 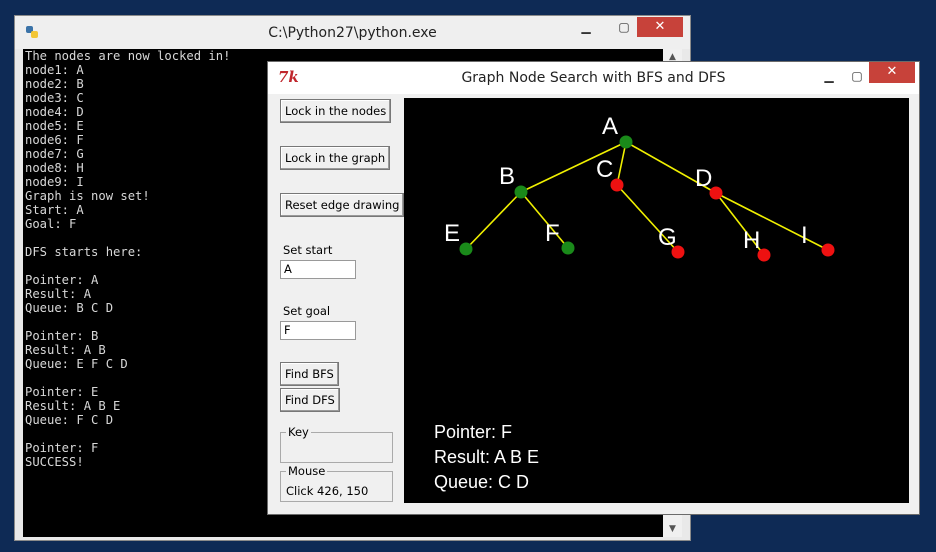 I want to click on node-f, so click(x=568, y=248).